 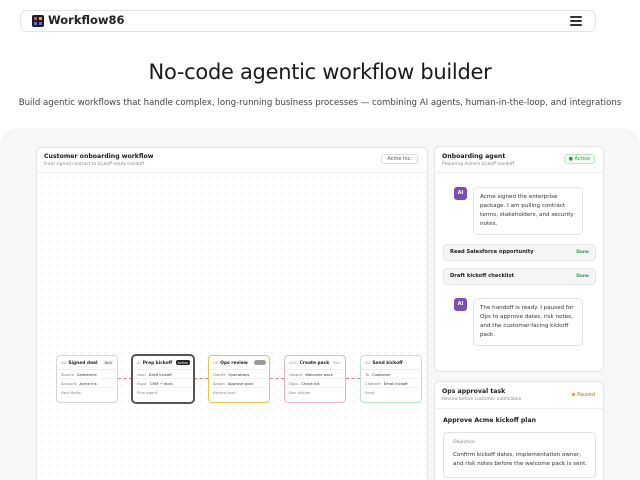 I want to click on node-footer: Deal fields, so click(x=71, y=392).